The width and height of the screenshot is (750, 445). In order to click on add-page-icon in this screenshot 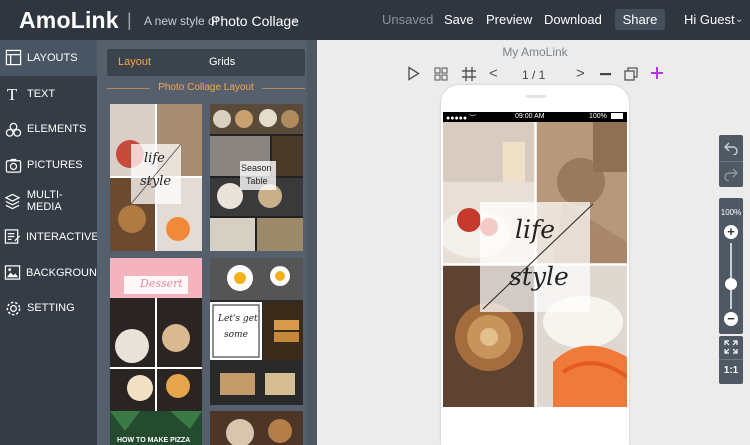, I will do `click(657, 74)`.